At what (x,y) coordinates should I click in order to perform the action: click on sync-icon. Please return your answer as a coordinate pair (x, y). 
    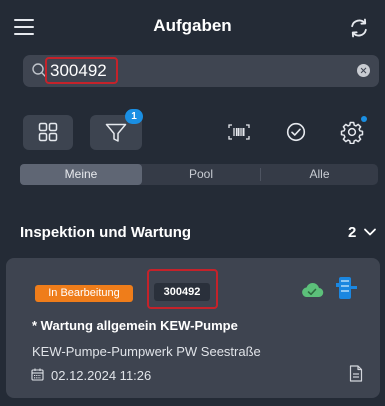
    Looking at the image, I should click on (359, 28).